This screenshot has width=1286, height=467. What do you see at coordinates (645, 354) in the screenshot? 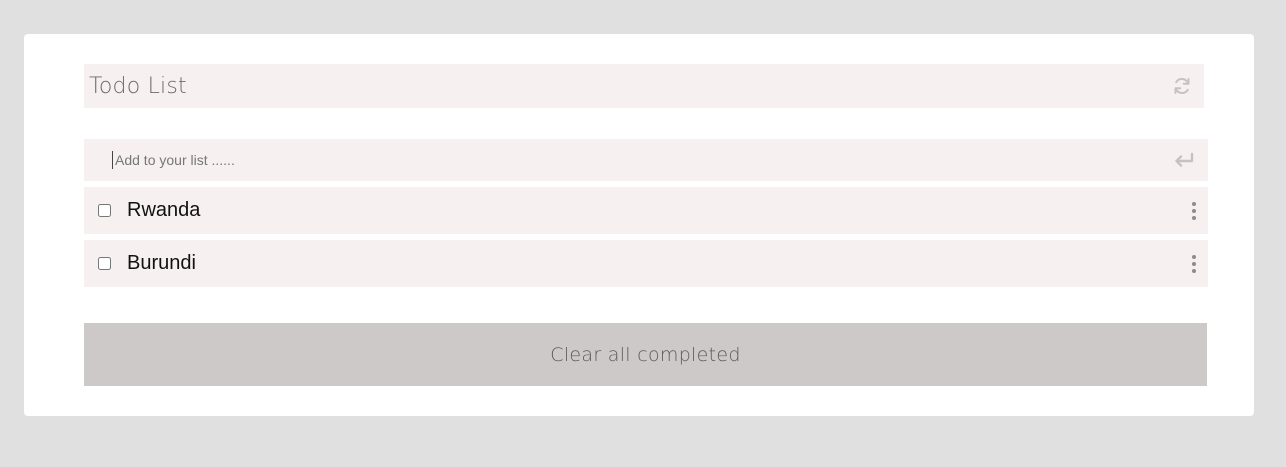
I see `clear-completed-button: Clear all completed` at bounding box center [645, 354].